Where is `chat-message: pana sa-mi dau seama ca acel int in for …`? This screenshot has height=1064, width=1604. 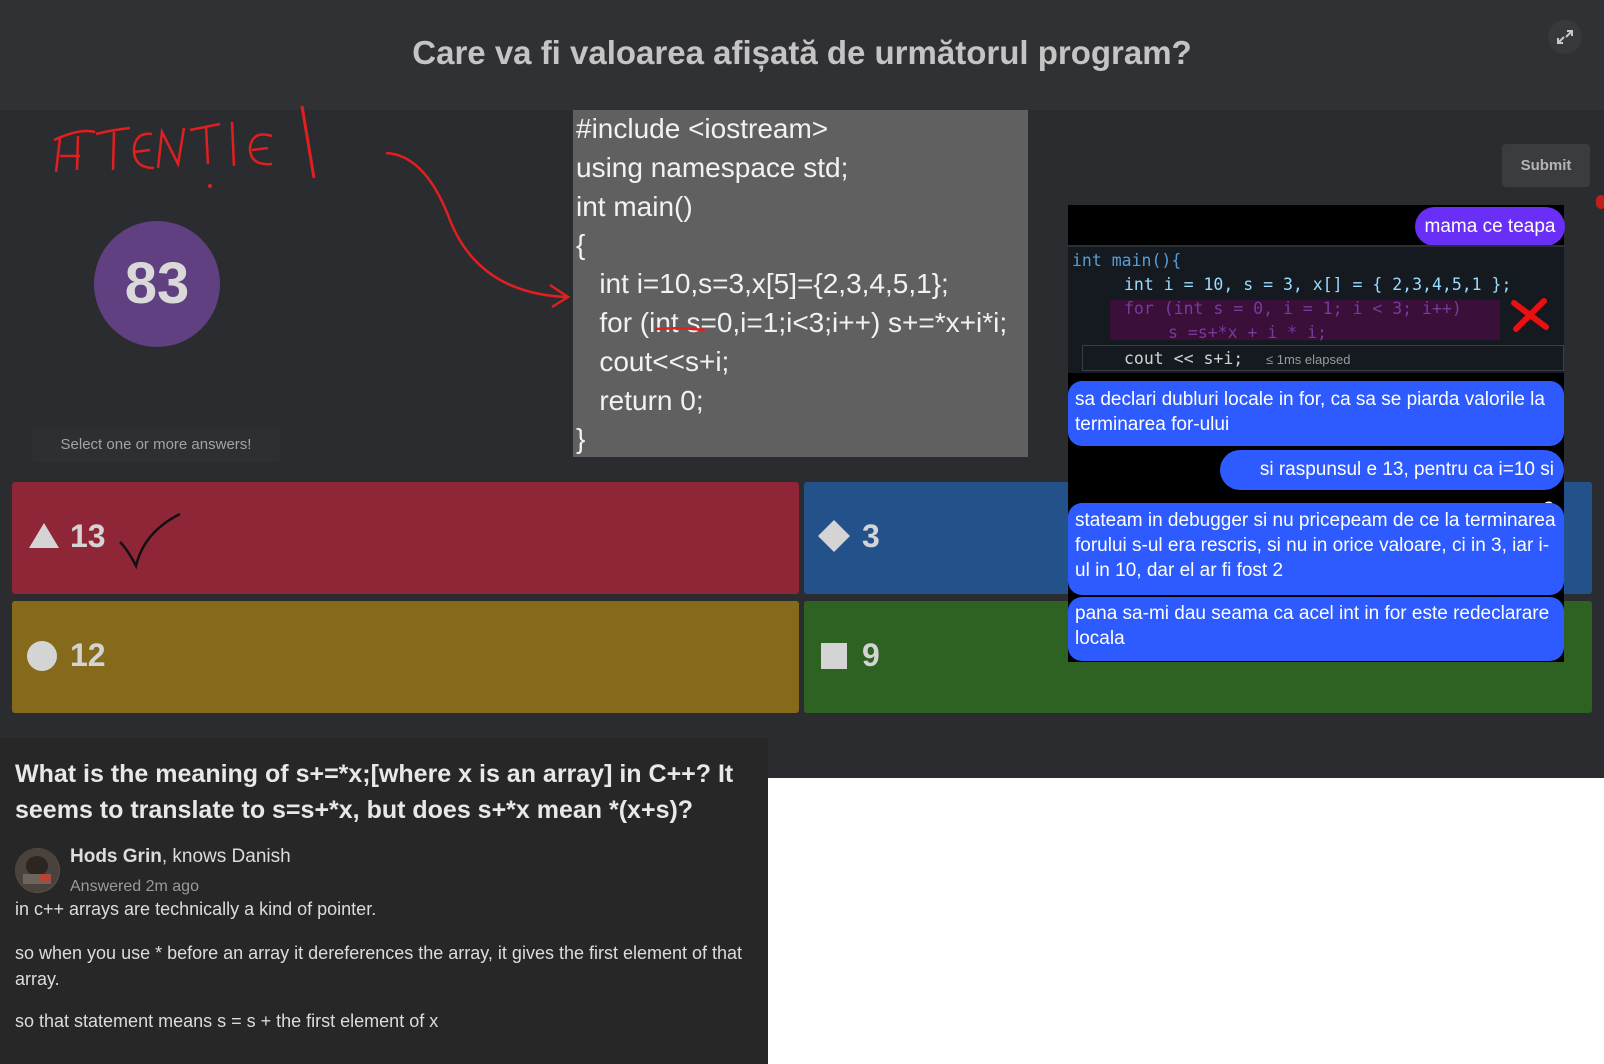
chat-message: pana sa-mi dau seama ca acel int in for … is located at coordinates (1316, 629).